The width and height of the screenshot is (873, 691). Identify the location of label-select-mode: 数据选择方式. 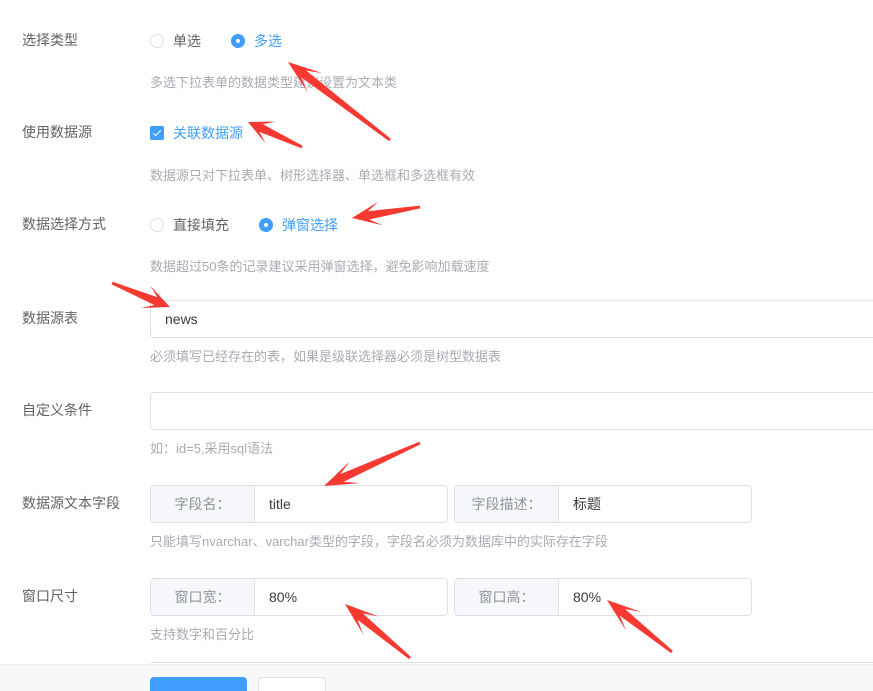
(64, 224).